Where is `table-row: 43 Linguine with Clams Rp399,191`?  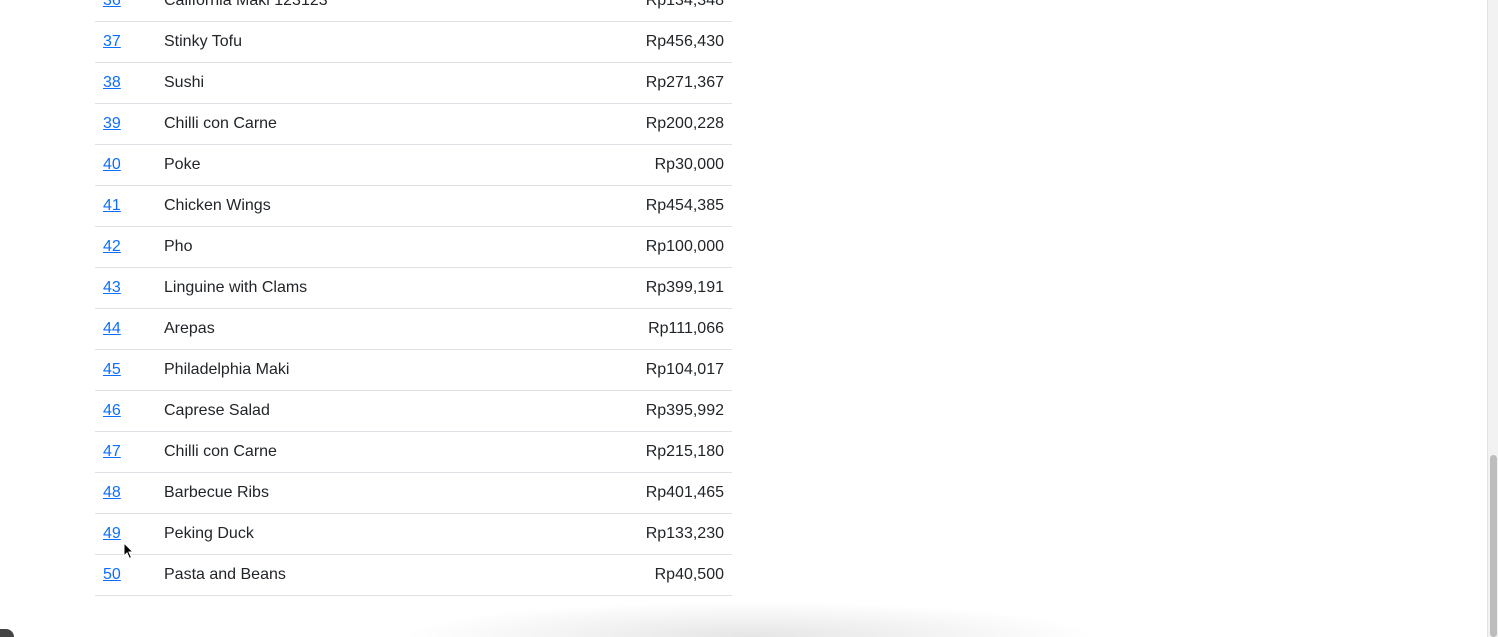 table-row: 43 Linguine with Clams Rp399,191 is located at coordinates (413, 288).